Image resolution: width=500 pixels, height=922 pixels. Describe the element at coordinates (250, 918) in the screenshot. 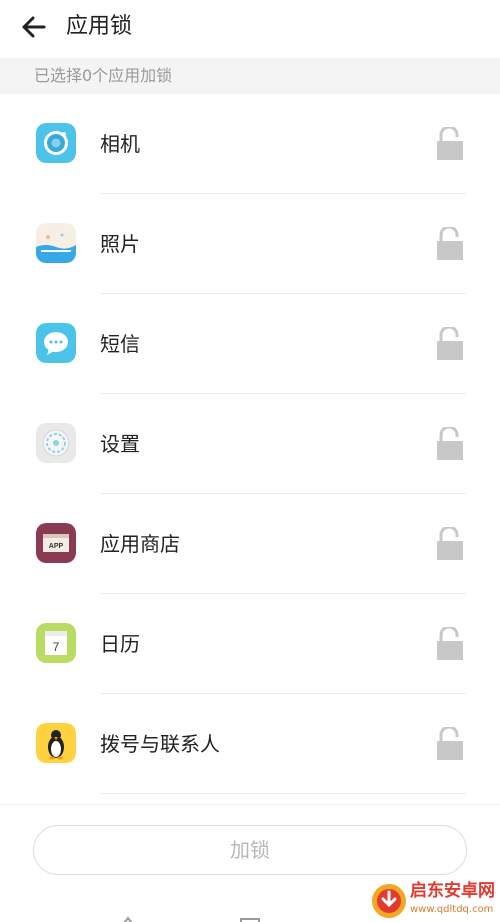

I see `nav-home-icon` at that location.